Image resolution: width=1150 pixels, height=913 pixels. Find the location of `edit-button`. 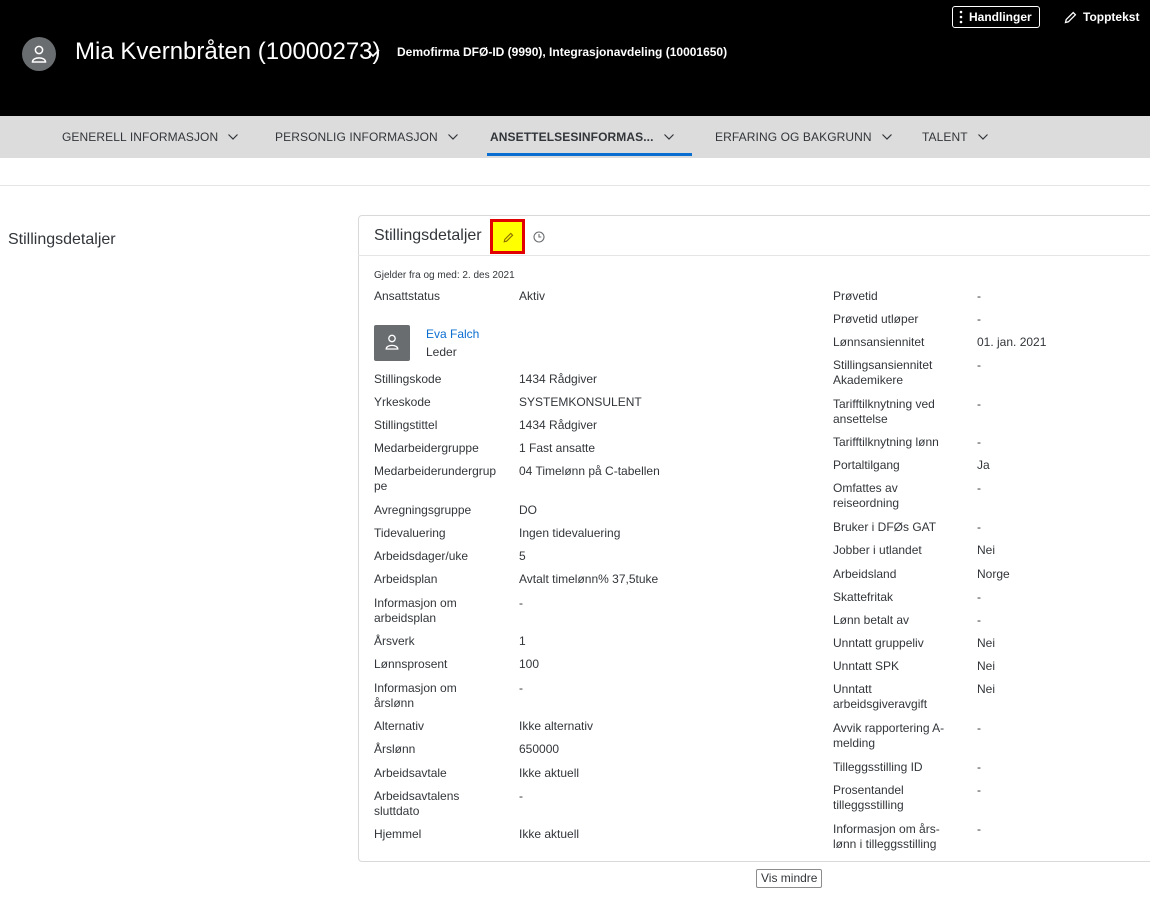

edit-button is located at coordinates (507, 236).